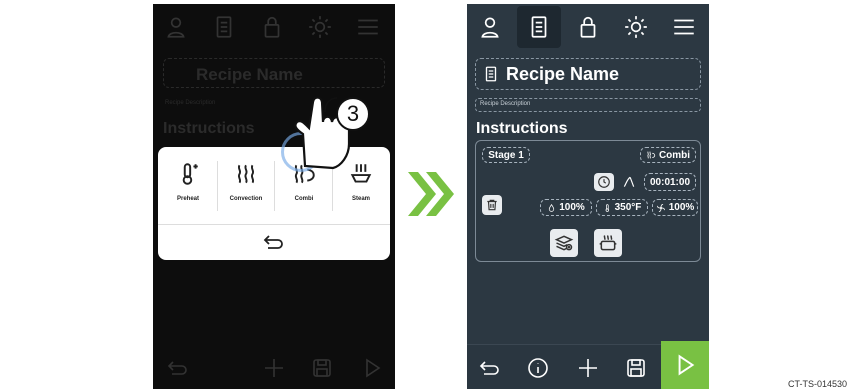 This screenshot has width=857, height=391. I want to click on stage-label: Stage 1, so click(506, 155).